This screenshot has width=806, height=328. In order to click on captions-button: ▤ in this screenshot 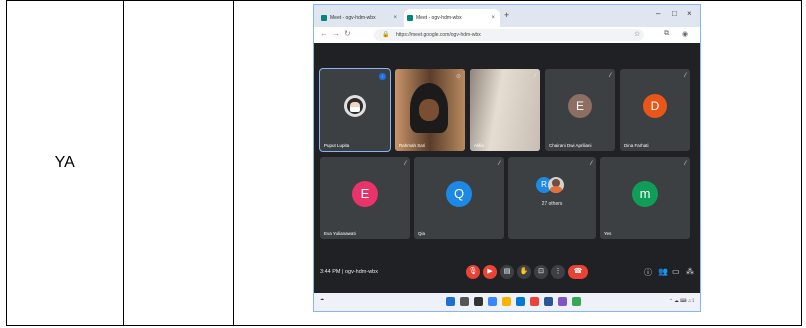, I will do `click(507, 272)`.